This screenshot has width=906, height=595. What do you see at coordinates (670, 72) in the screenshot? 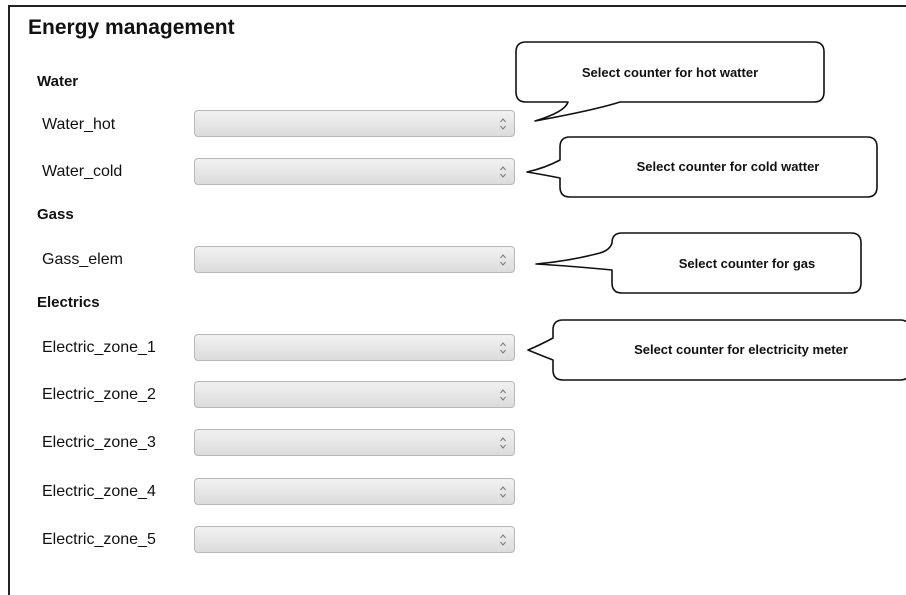
I see `callout-hot-water-text: Select counter for hot watter` at bounding box center [670, 72].